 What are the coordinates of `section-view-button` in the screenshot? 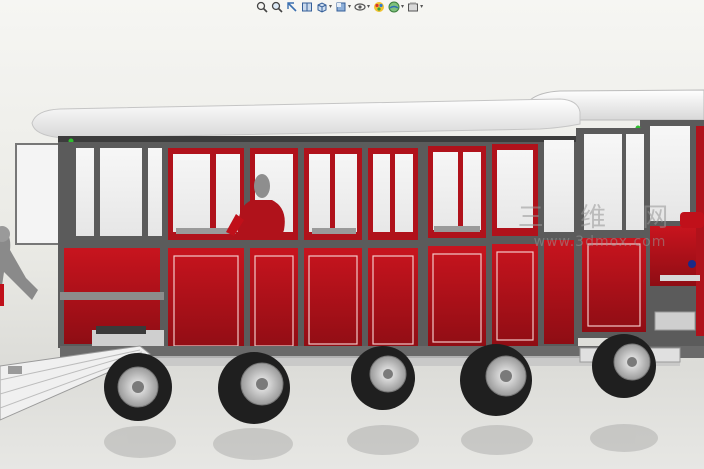 It's located at (307, 7).